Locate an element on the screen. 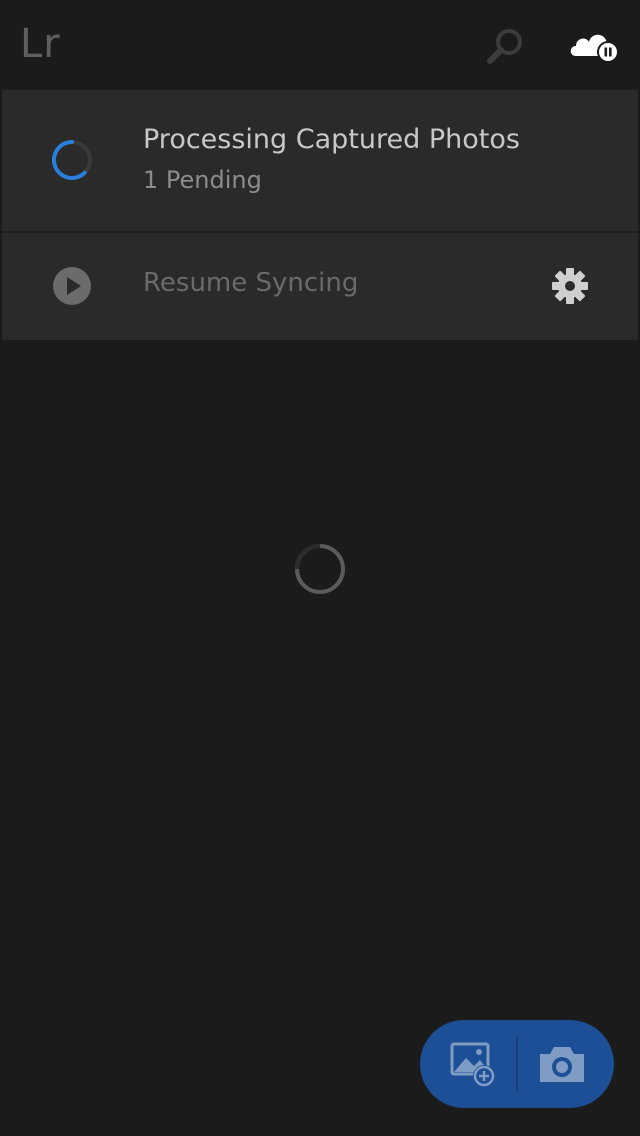  cloud-sync-status-button is located at coordinates (594, 46).